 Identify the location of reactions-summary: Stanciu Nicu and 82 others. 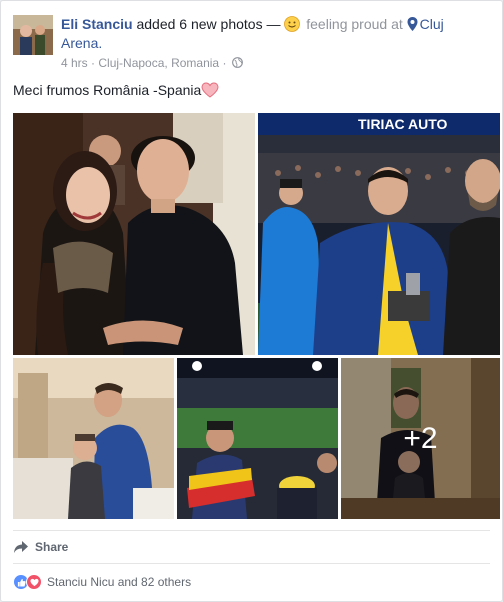
(102, 582).